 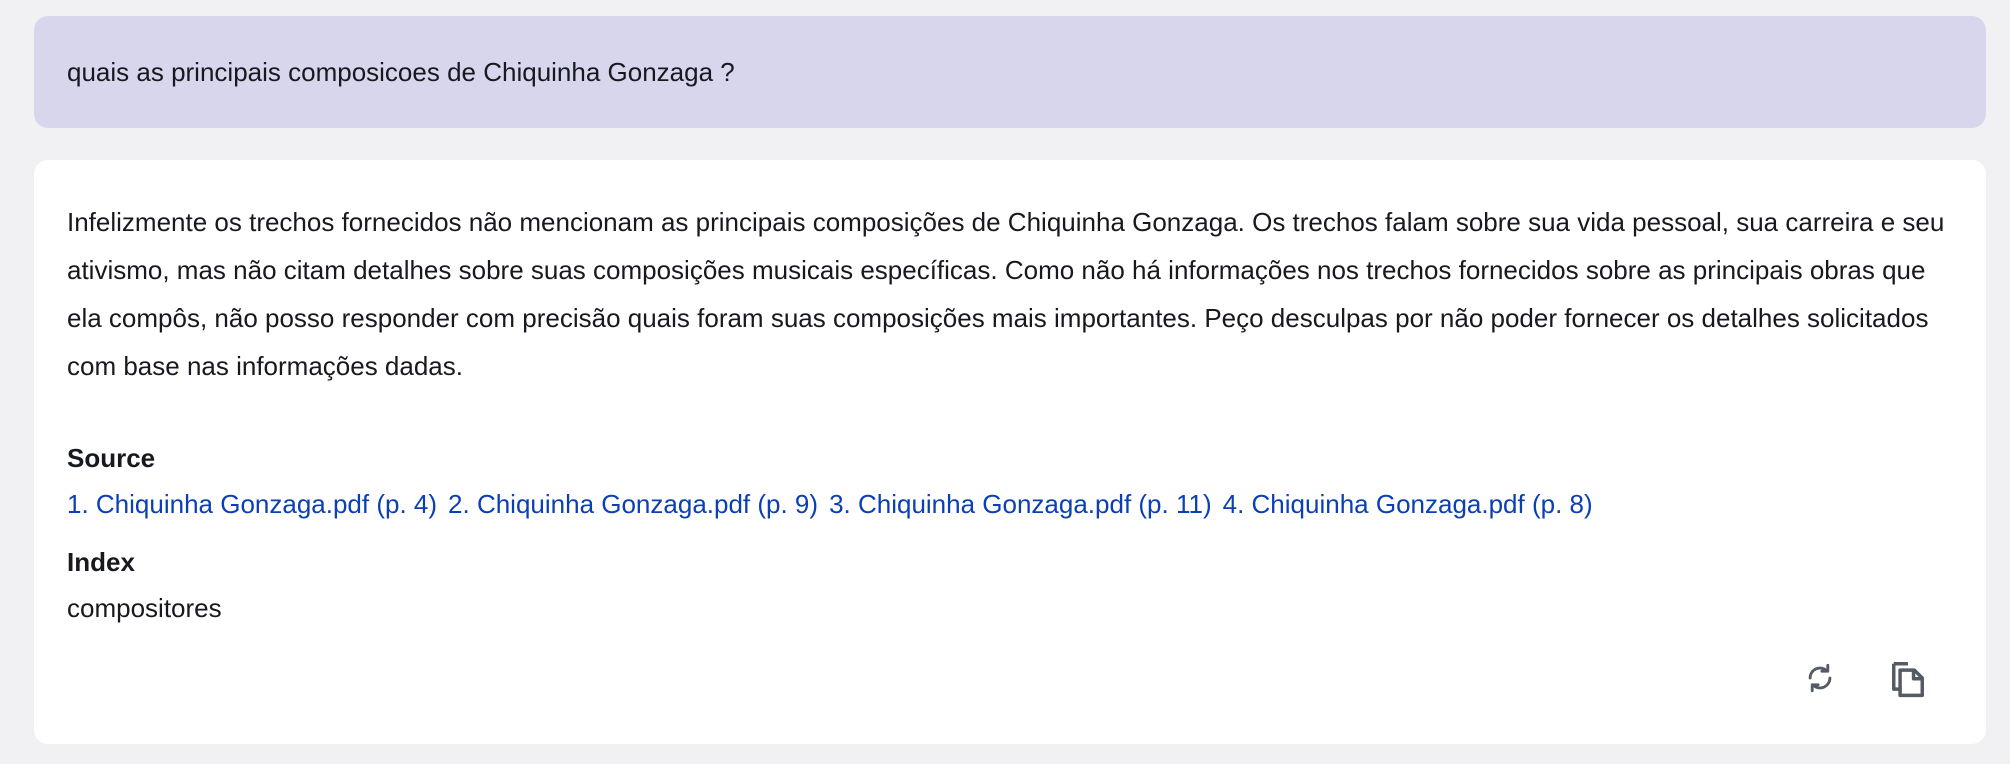 What do you see at coordinates (1864, 678) in the screenshot?
I see `answer-actions` at bounding box center [1864, 678].